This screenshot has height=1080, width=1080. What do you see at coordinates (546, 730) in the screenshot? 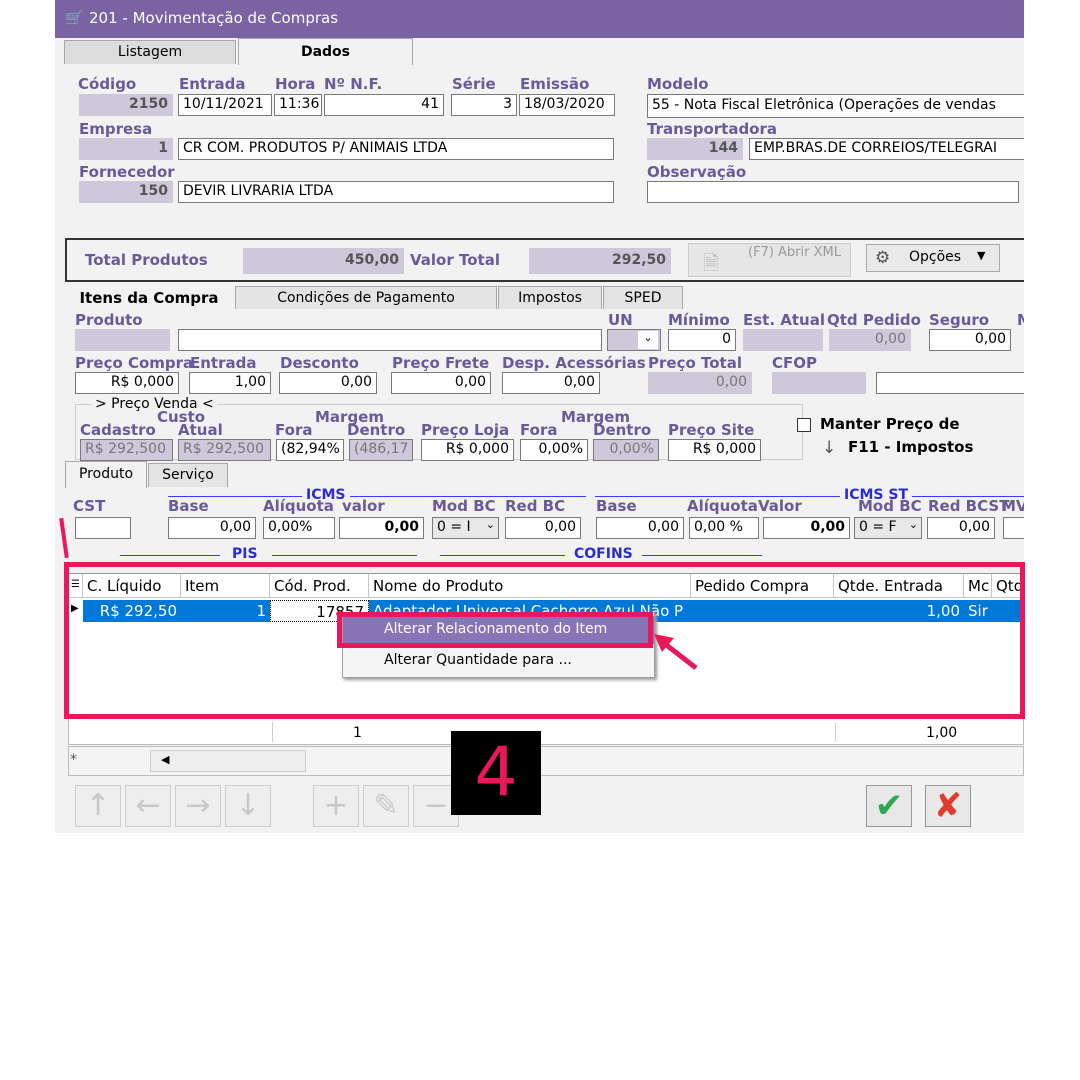
I see `grid-footer` at bounding box center [546, 730].